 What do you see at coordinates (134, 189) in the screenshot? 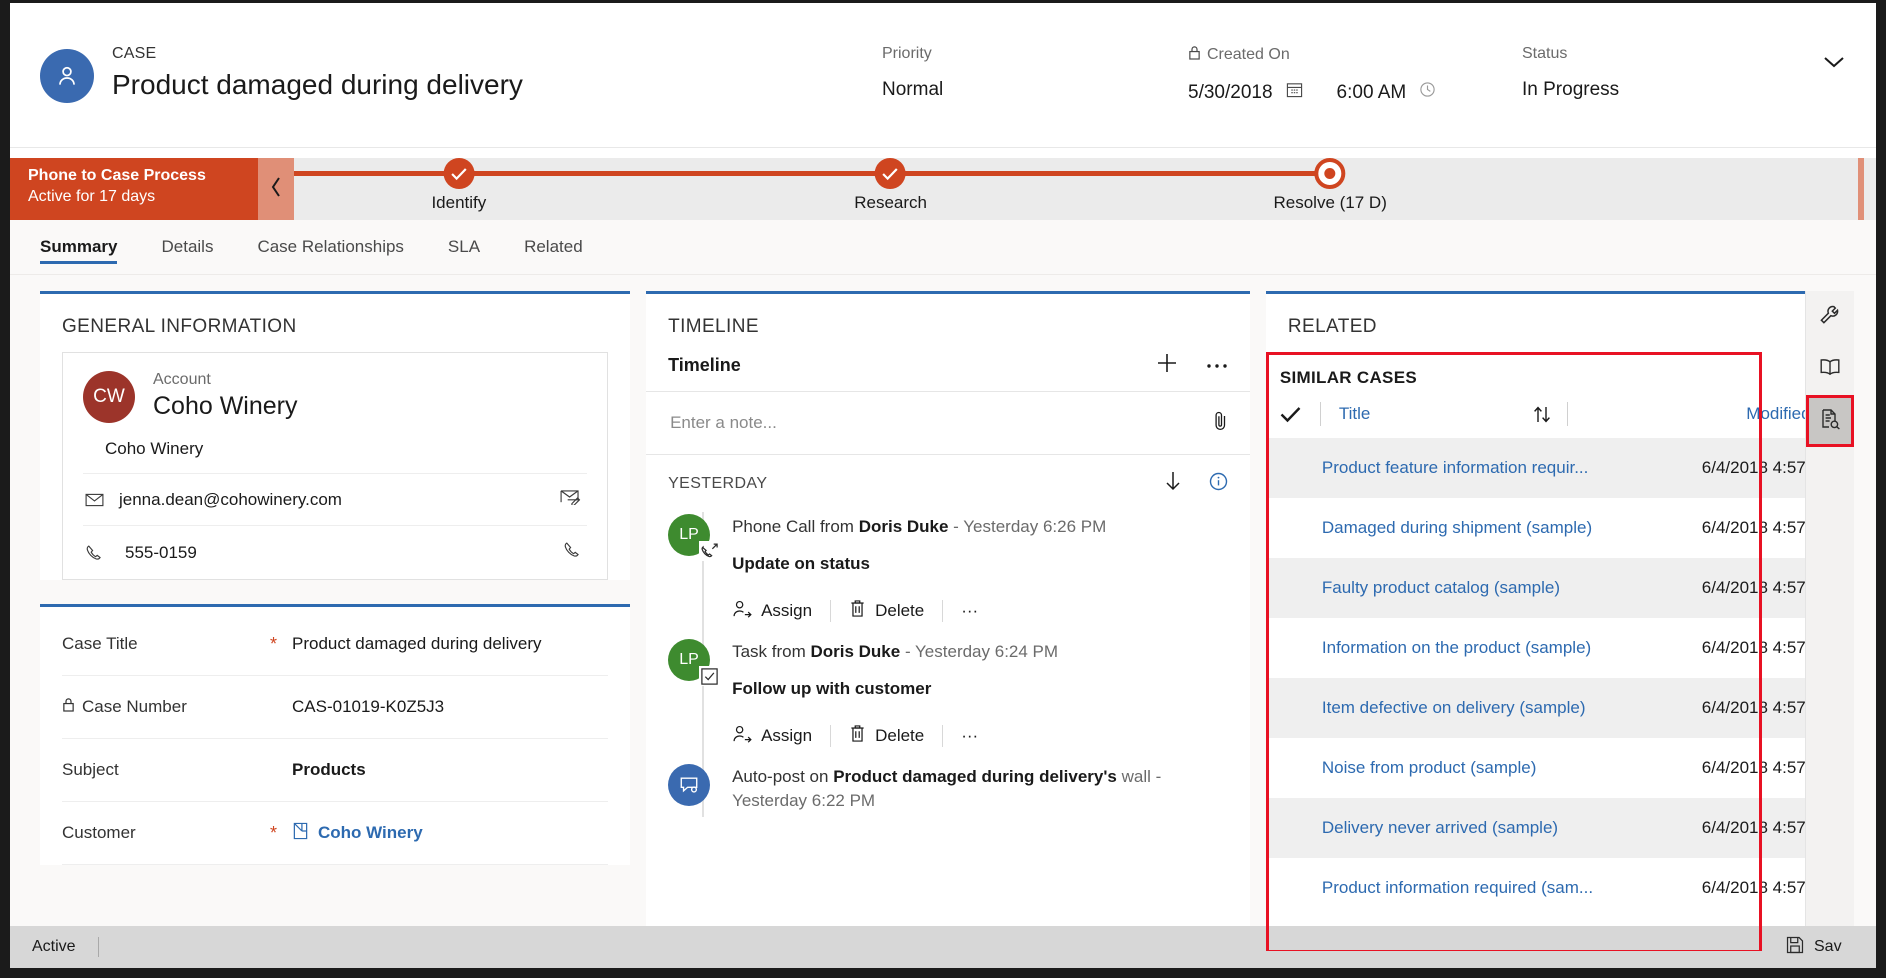
I see `process-name-block: Phone to Case Process Active for 17 days` at bounding box center [134, 189].